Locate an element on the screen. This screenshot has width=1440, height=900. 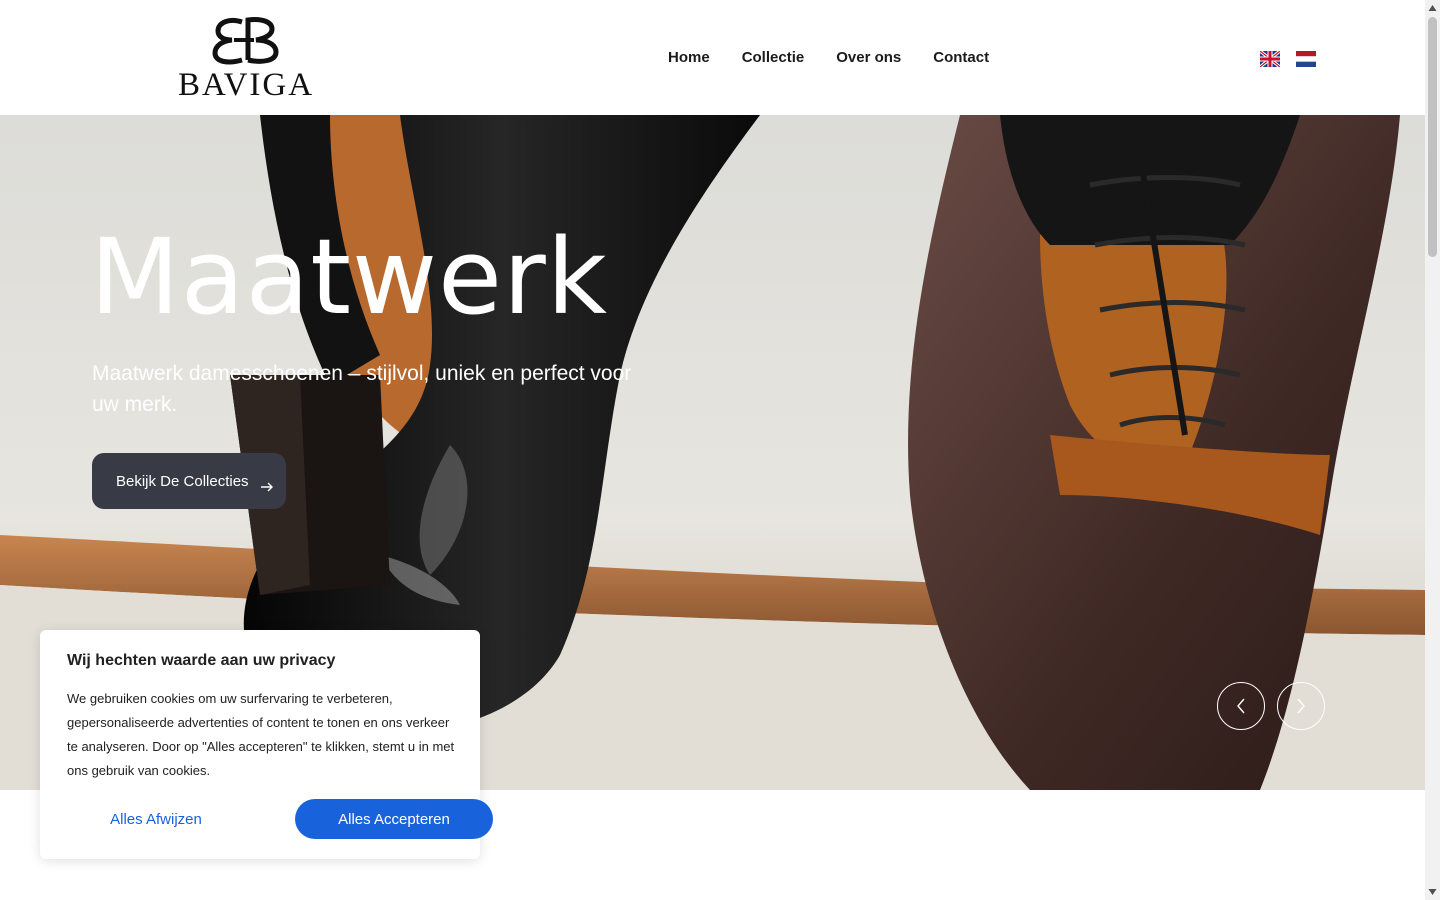
scroll-up-arrow-icon is located at coordinates (1432, 8).